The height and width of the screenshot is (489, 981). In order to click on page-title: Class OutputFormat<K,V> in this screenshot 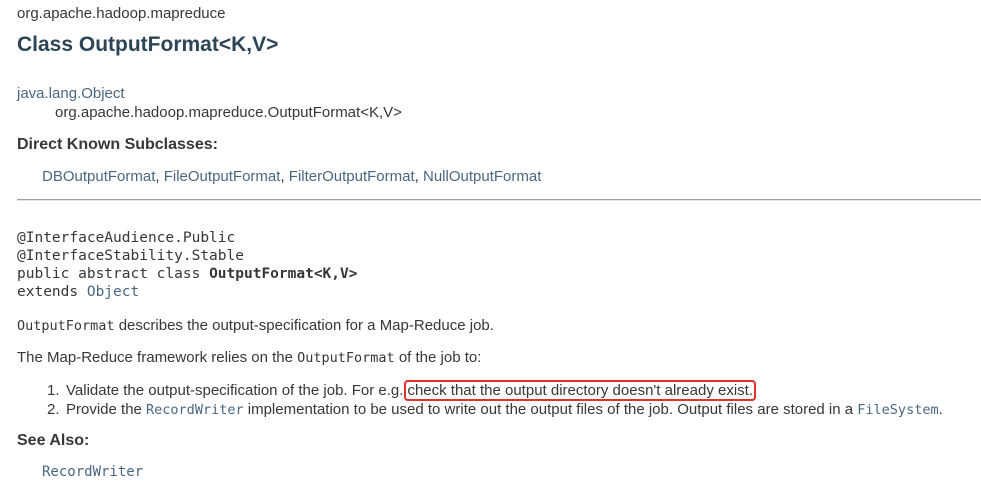, I will do `click(148, 44)`.